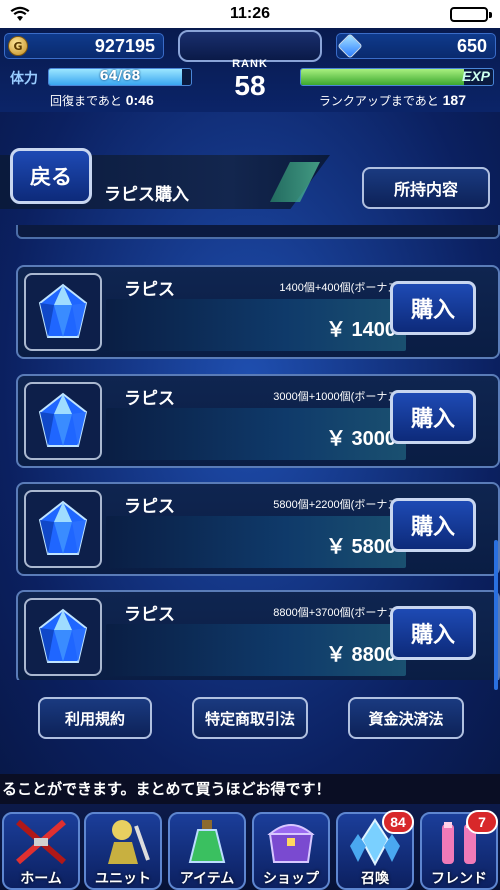 This screenshot has width=500, height=890. I want to click on stamina-text: 64/68, so click(120, 76).